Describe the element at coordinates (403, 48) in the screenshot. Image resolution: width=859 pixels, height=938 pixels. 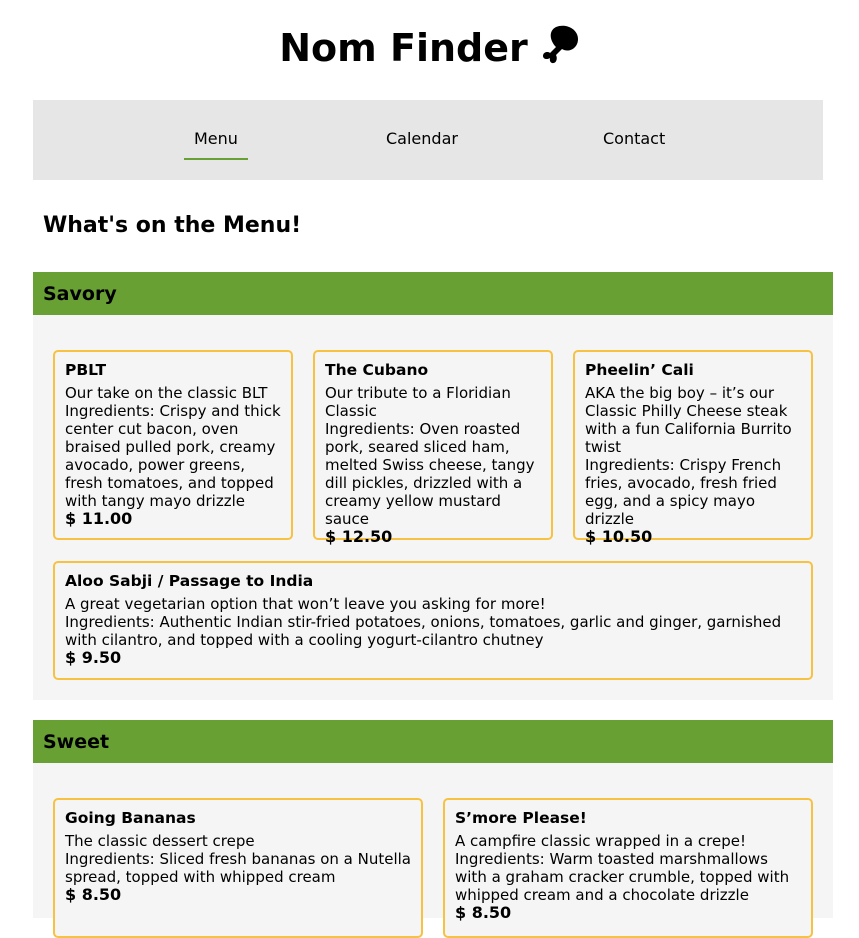
I see `site-title-text: Nom Finder` at that location.